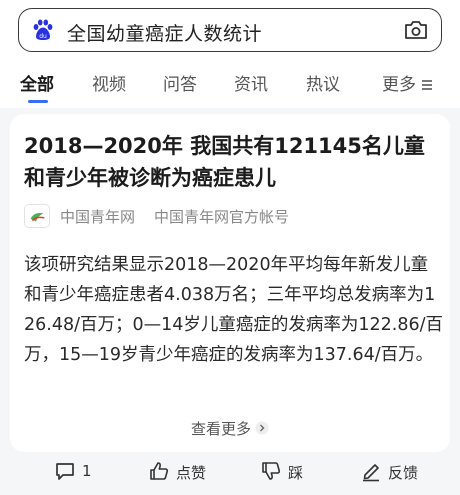 The height and width of the screenshot is (495, 460). What do you see at coordinates (371, 473) in the screenshot?
I see `edit-icon` at bounding box center [371, 473].